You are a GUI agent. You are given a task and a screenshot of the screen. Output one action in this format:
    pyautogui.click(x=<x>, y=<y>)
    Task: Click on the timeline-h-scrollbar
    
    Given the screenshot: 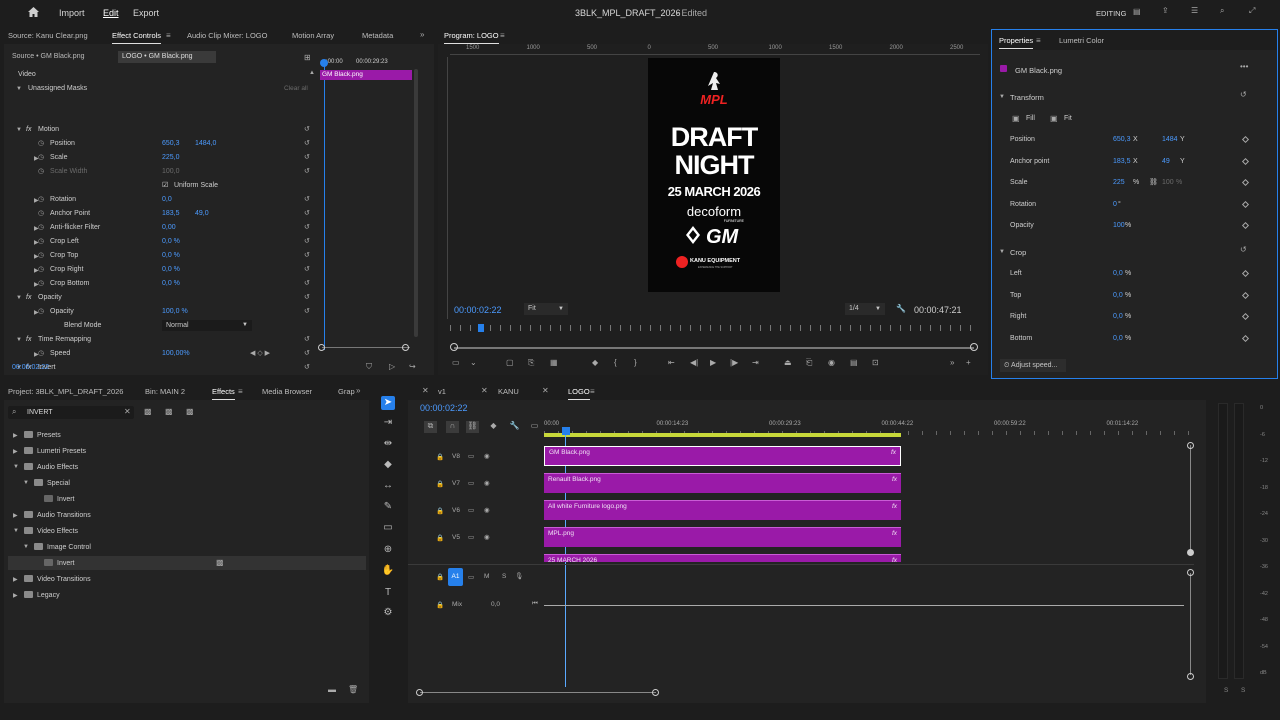 What is the action you would take?
    pyautogui.click(x=538, y=692)
    